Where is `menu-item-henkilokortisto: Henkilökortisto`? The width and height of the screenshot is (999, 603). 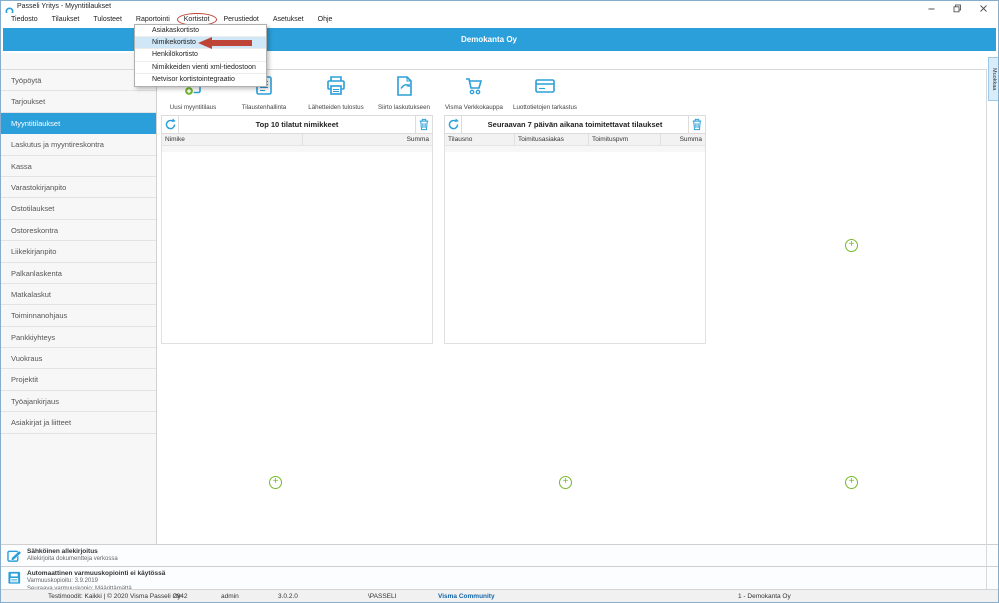 menu-item-henkilokortisto: Henkilökortisto is located at coordinates (200, 55).